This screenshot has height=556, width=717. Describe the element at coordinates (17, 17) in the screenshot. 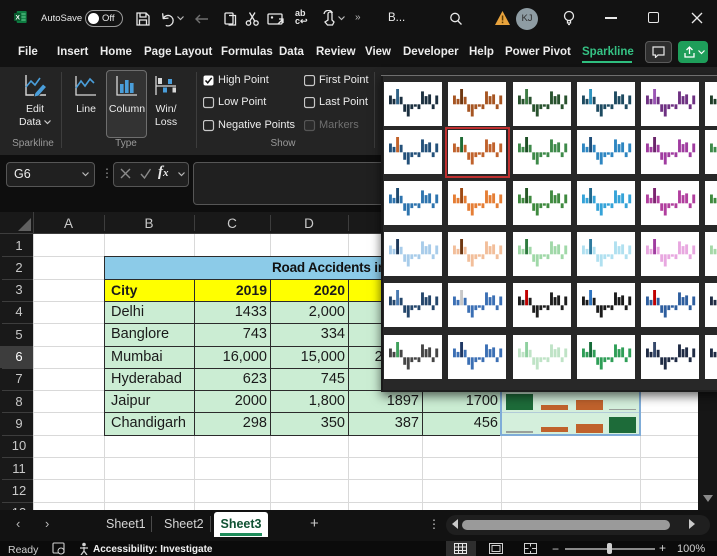

I see `svg-text: X` at that location.